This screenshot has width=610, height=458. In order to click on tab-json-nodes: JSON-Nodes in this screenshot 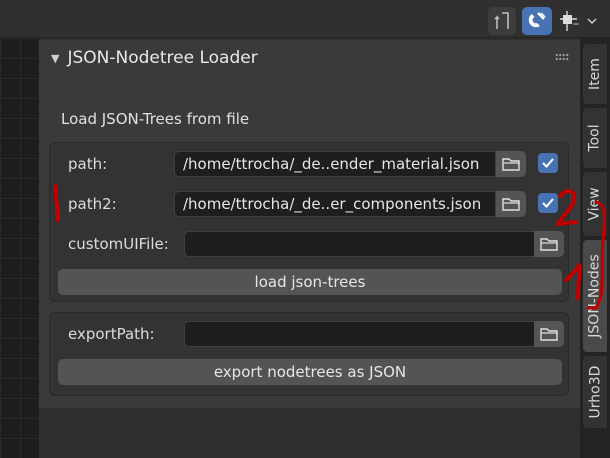, I will do `click(595, 296)`.